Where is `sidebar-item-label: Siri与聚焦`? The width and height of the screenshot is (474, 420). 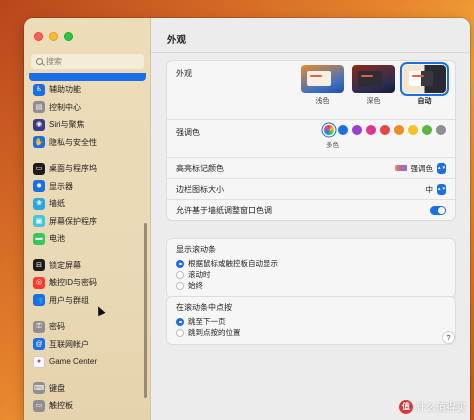 sidebar-item-label: Siri与聚焦 is located at coordinates (67, 125).